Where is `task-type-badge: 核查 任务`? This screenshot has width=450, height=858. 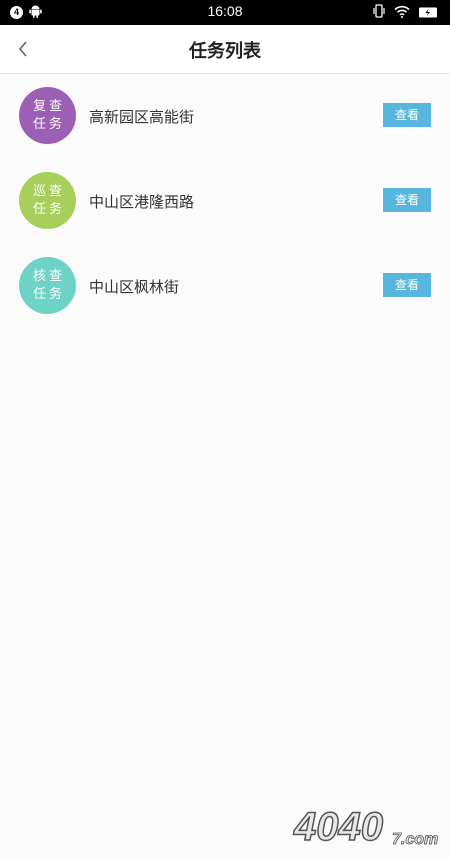
task-type-badge: 核查 任务 is located at coordinates (47, 285).